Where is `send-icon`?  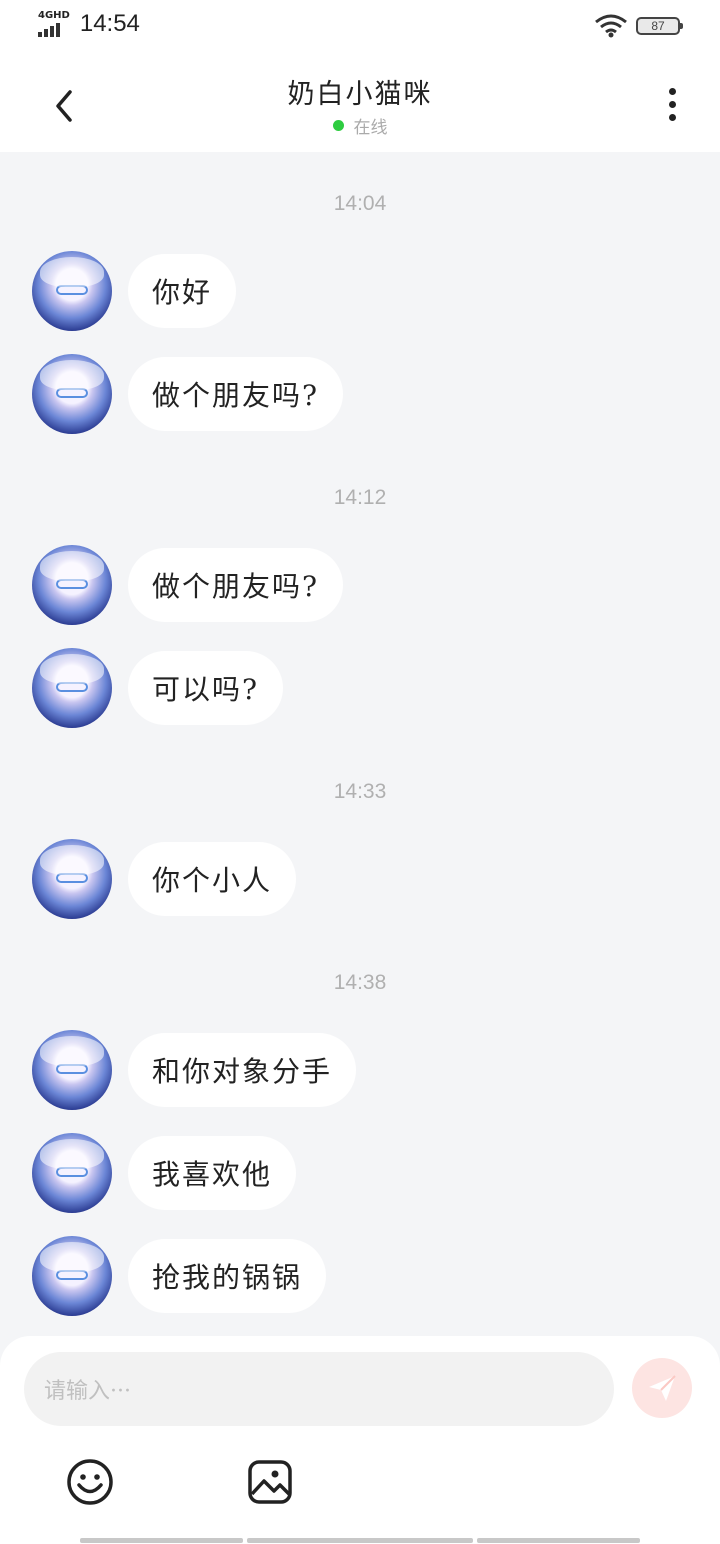
send-icon is located at coordinates (662, 1388).